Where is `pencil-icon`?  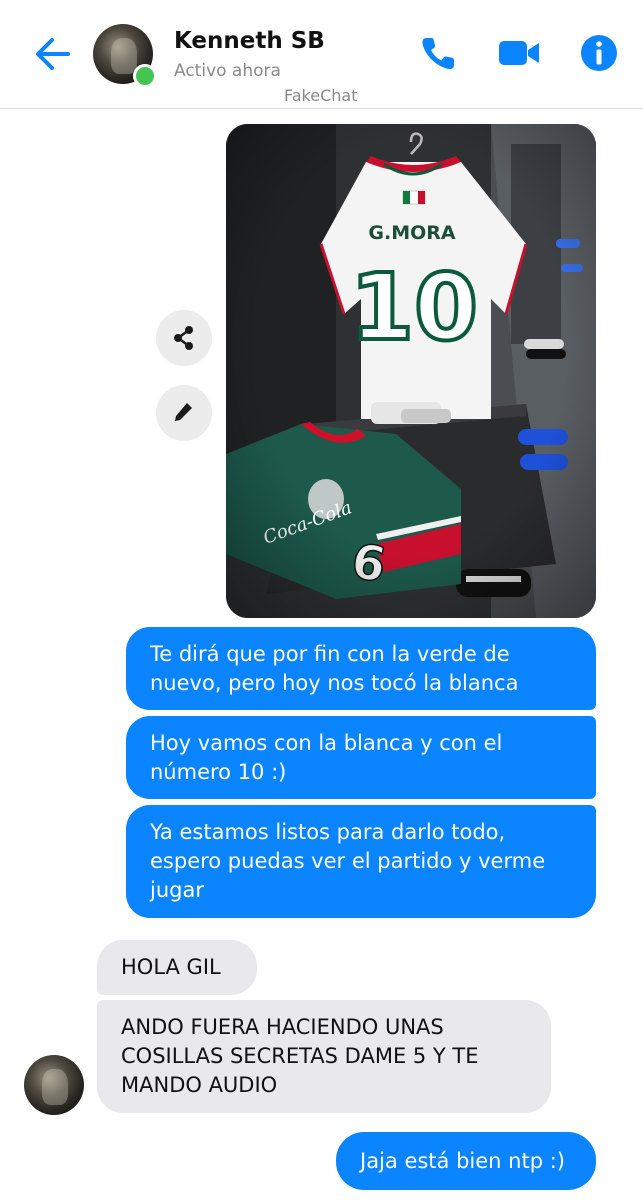
pencil-icon is located at coordinates (185, 410).